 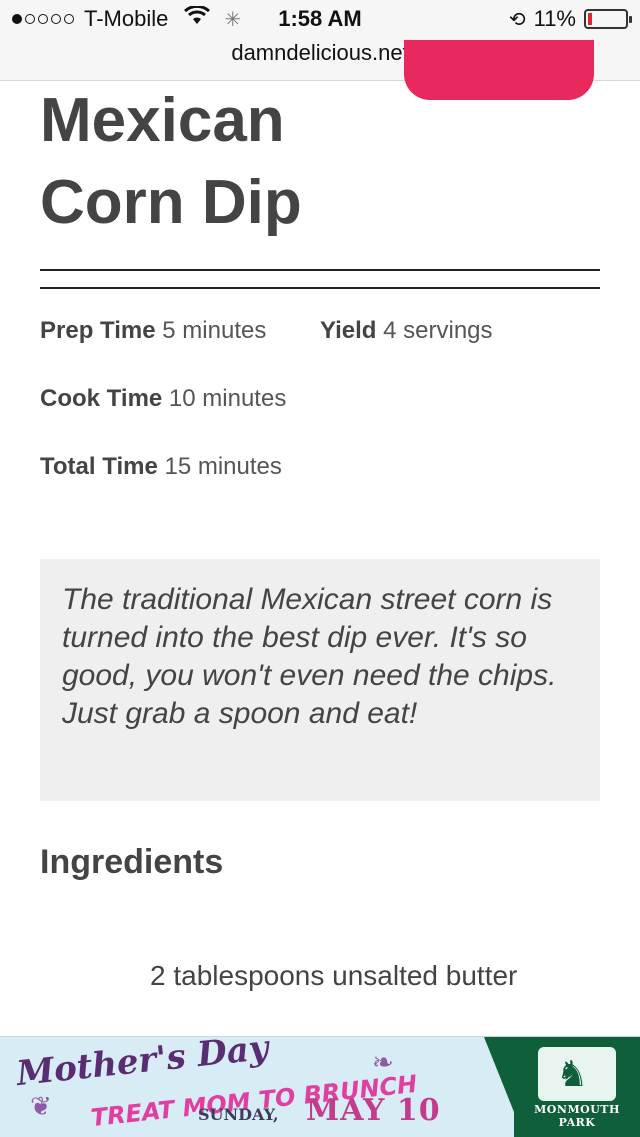 What do you see at coordinates (101, 398) in the screenshot?
I see `cook-time-label: Cook Time` at bounding box center [101, 398].